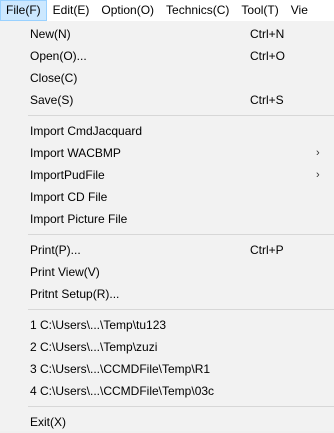  What do you see at coordinates (69, 197) in the screenshot?
I see `menu-item-label: Import CD File` at bounding box center [69, 197].